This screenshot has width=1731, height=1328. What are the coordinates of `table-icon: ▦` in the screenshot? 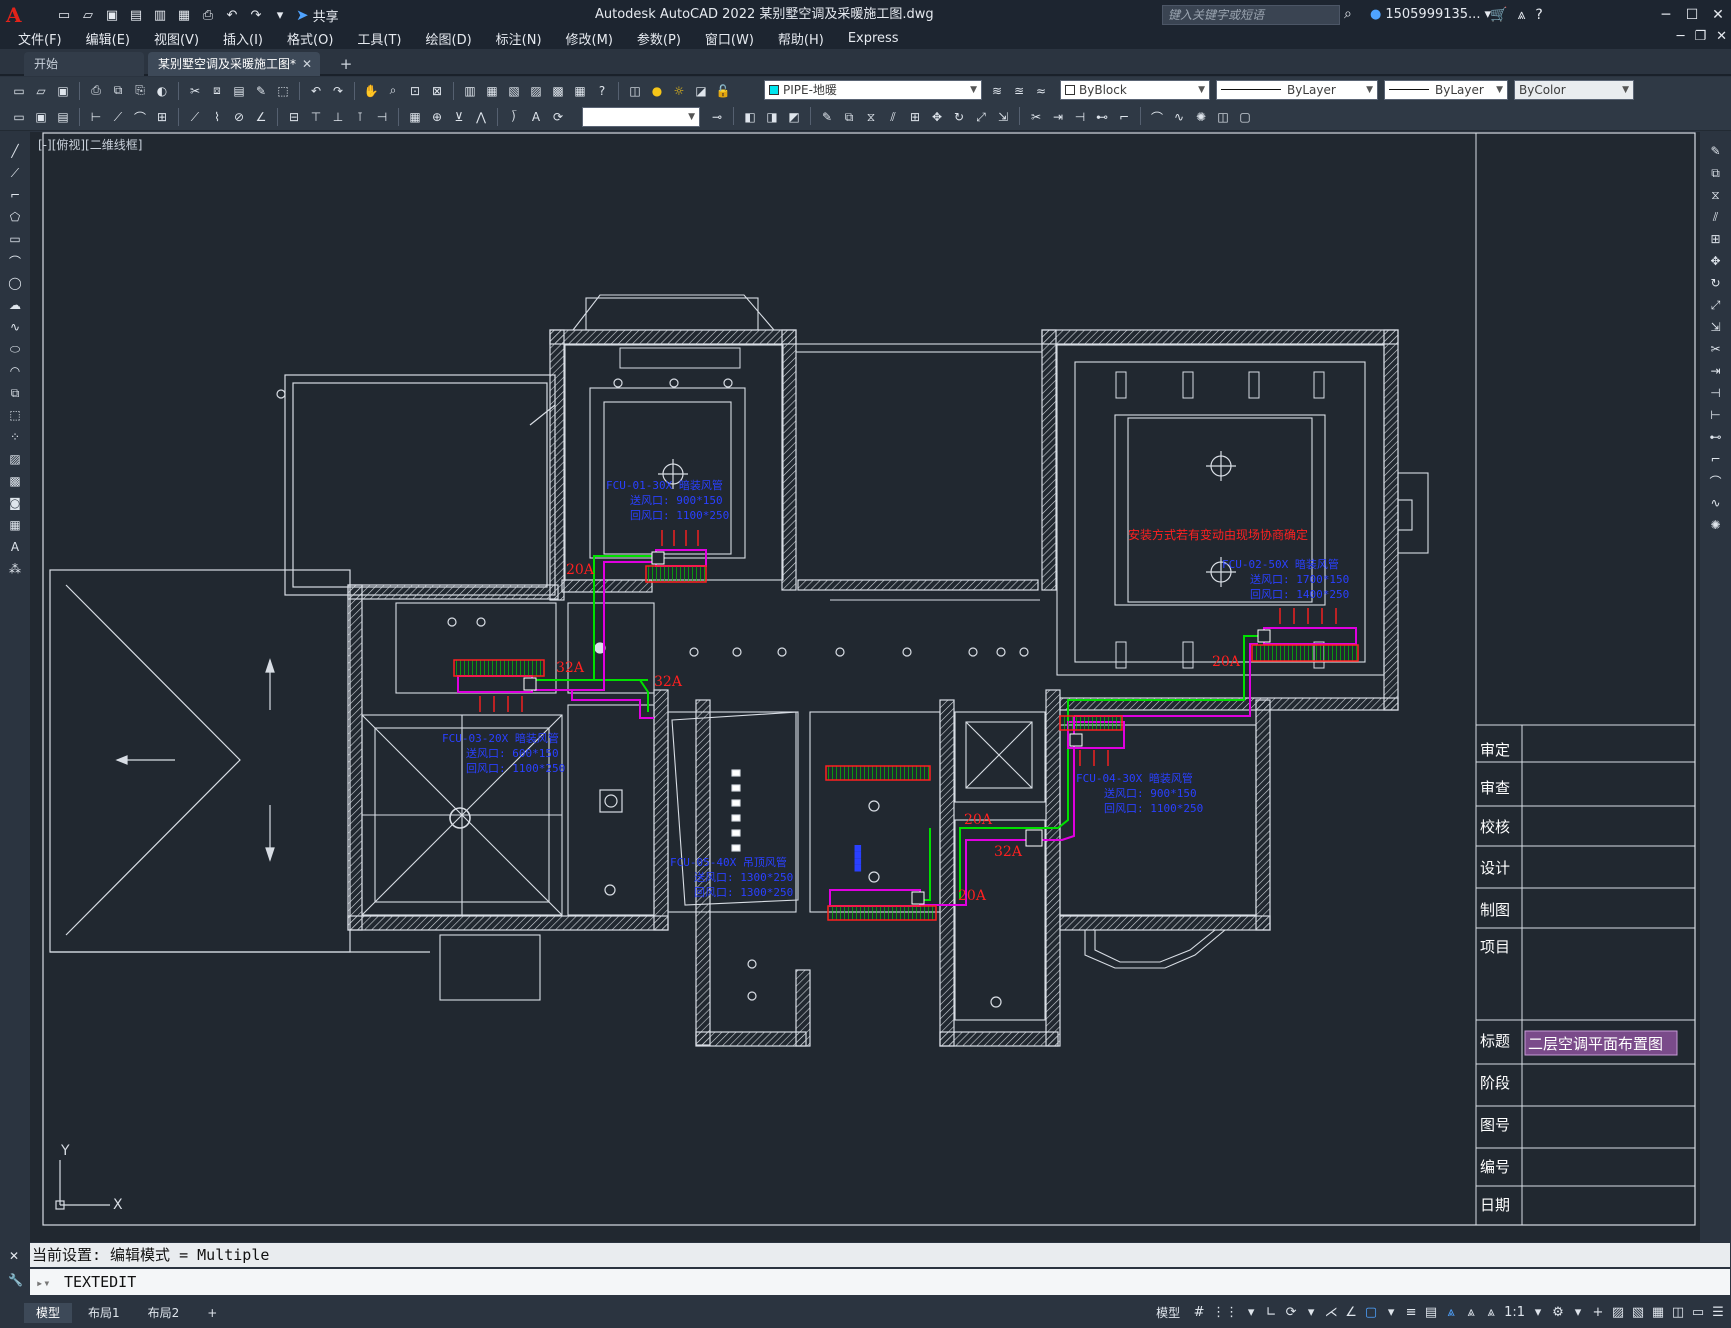 It's located at (15, 525).